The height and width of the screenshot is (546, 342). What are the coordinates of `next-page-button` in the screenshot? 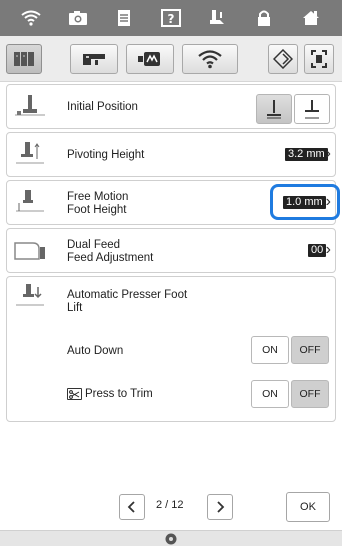 It's located at (220, 507).